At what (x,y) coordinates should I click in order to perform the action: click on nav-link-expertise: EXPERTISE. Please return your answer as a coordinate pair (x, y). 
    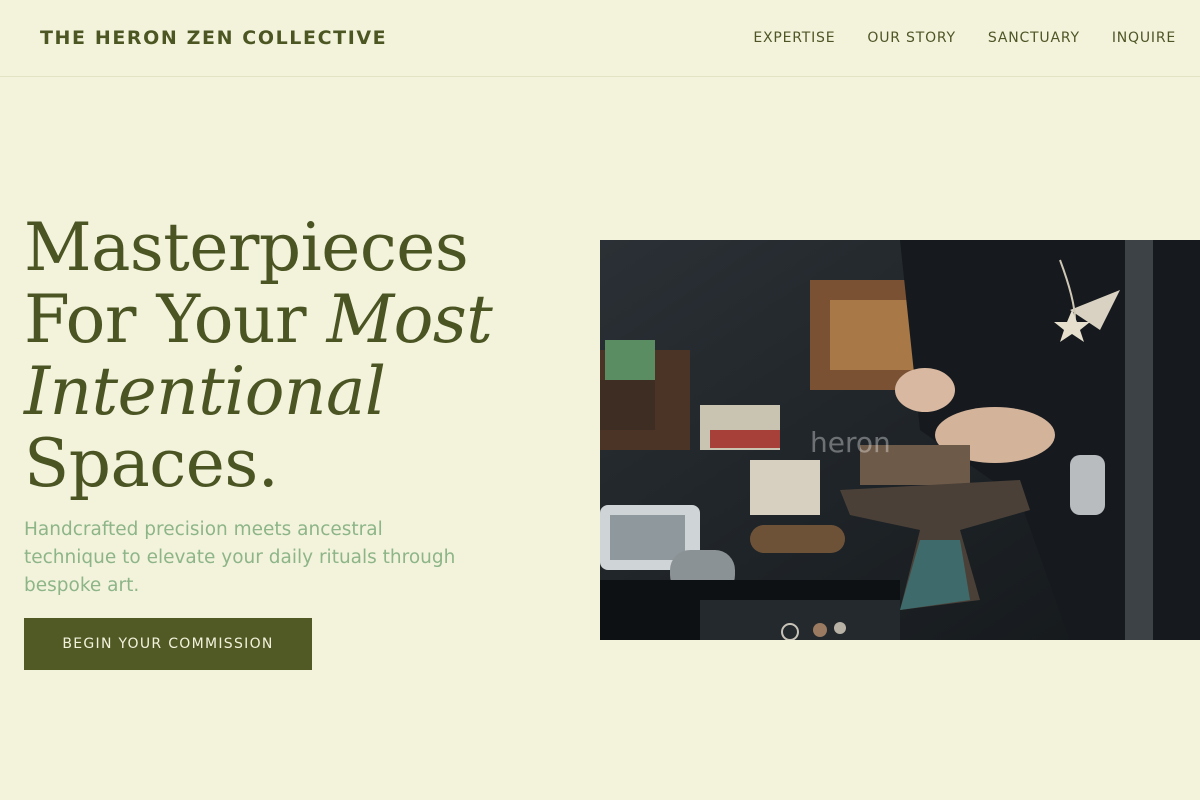
    Looking at the image, I should click on (794, 38).